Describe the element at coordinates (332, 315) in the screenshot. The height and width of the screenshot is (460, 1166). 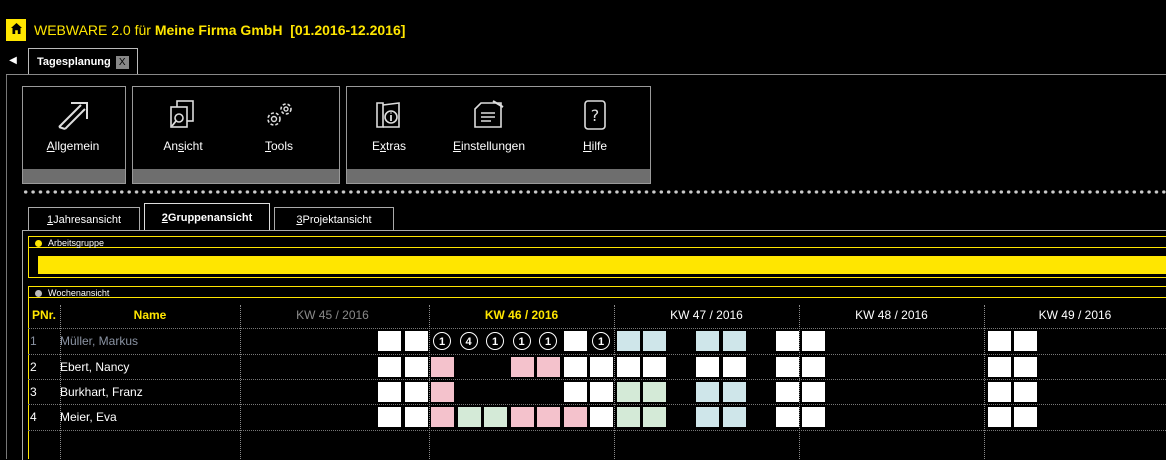
I see `header-week-45: KW 45 / 2016` at that location.